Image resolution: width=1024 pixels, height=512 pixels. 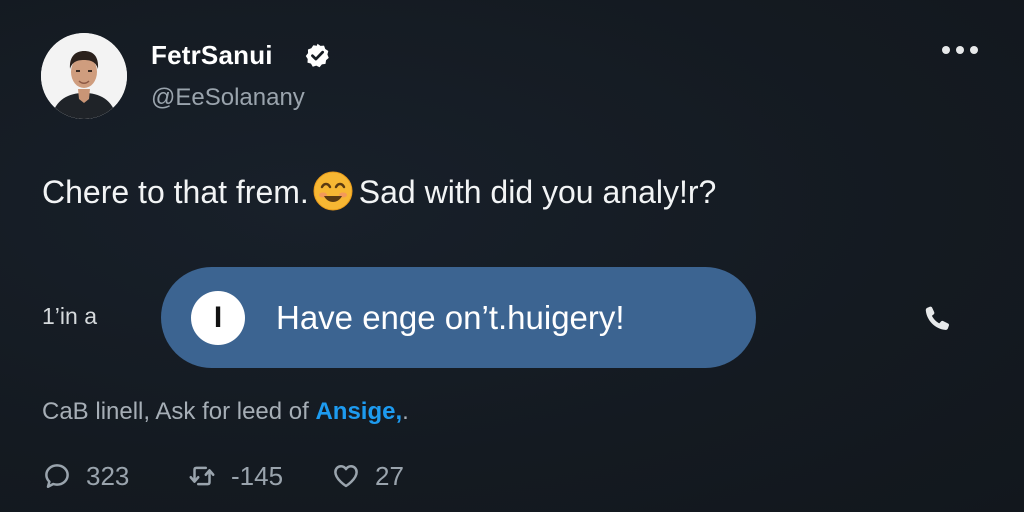 What do you see at coordinates (228, 98) in the screenshot?
I see `author-handle: @EeSolanany` at bounding box center [228, 98].